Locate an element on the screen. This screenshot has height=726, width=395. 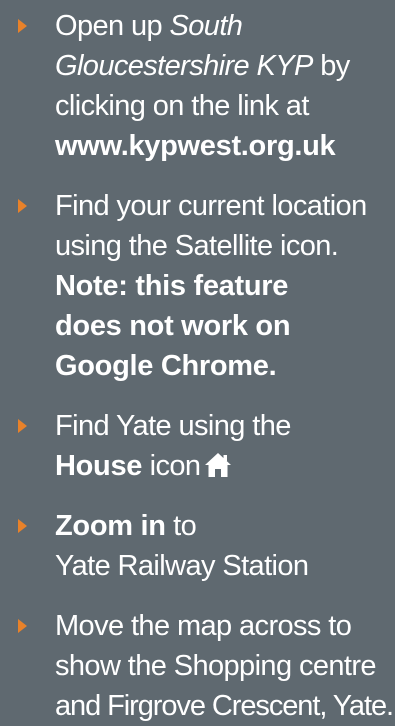
step-line: Gloucestershire KYP by is located at coordinates (225, 66).